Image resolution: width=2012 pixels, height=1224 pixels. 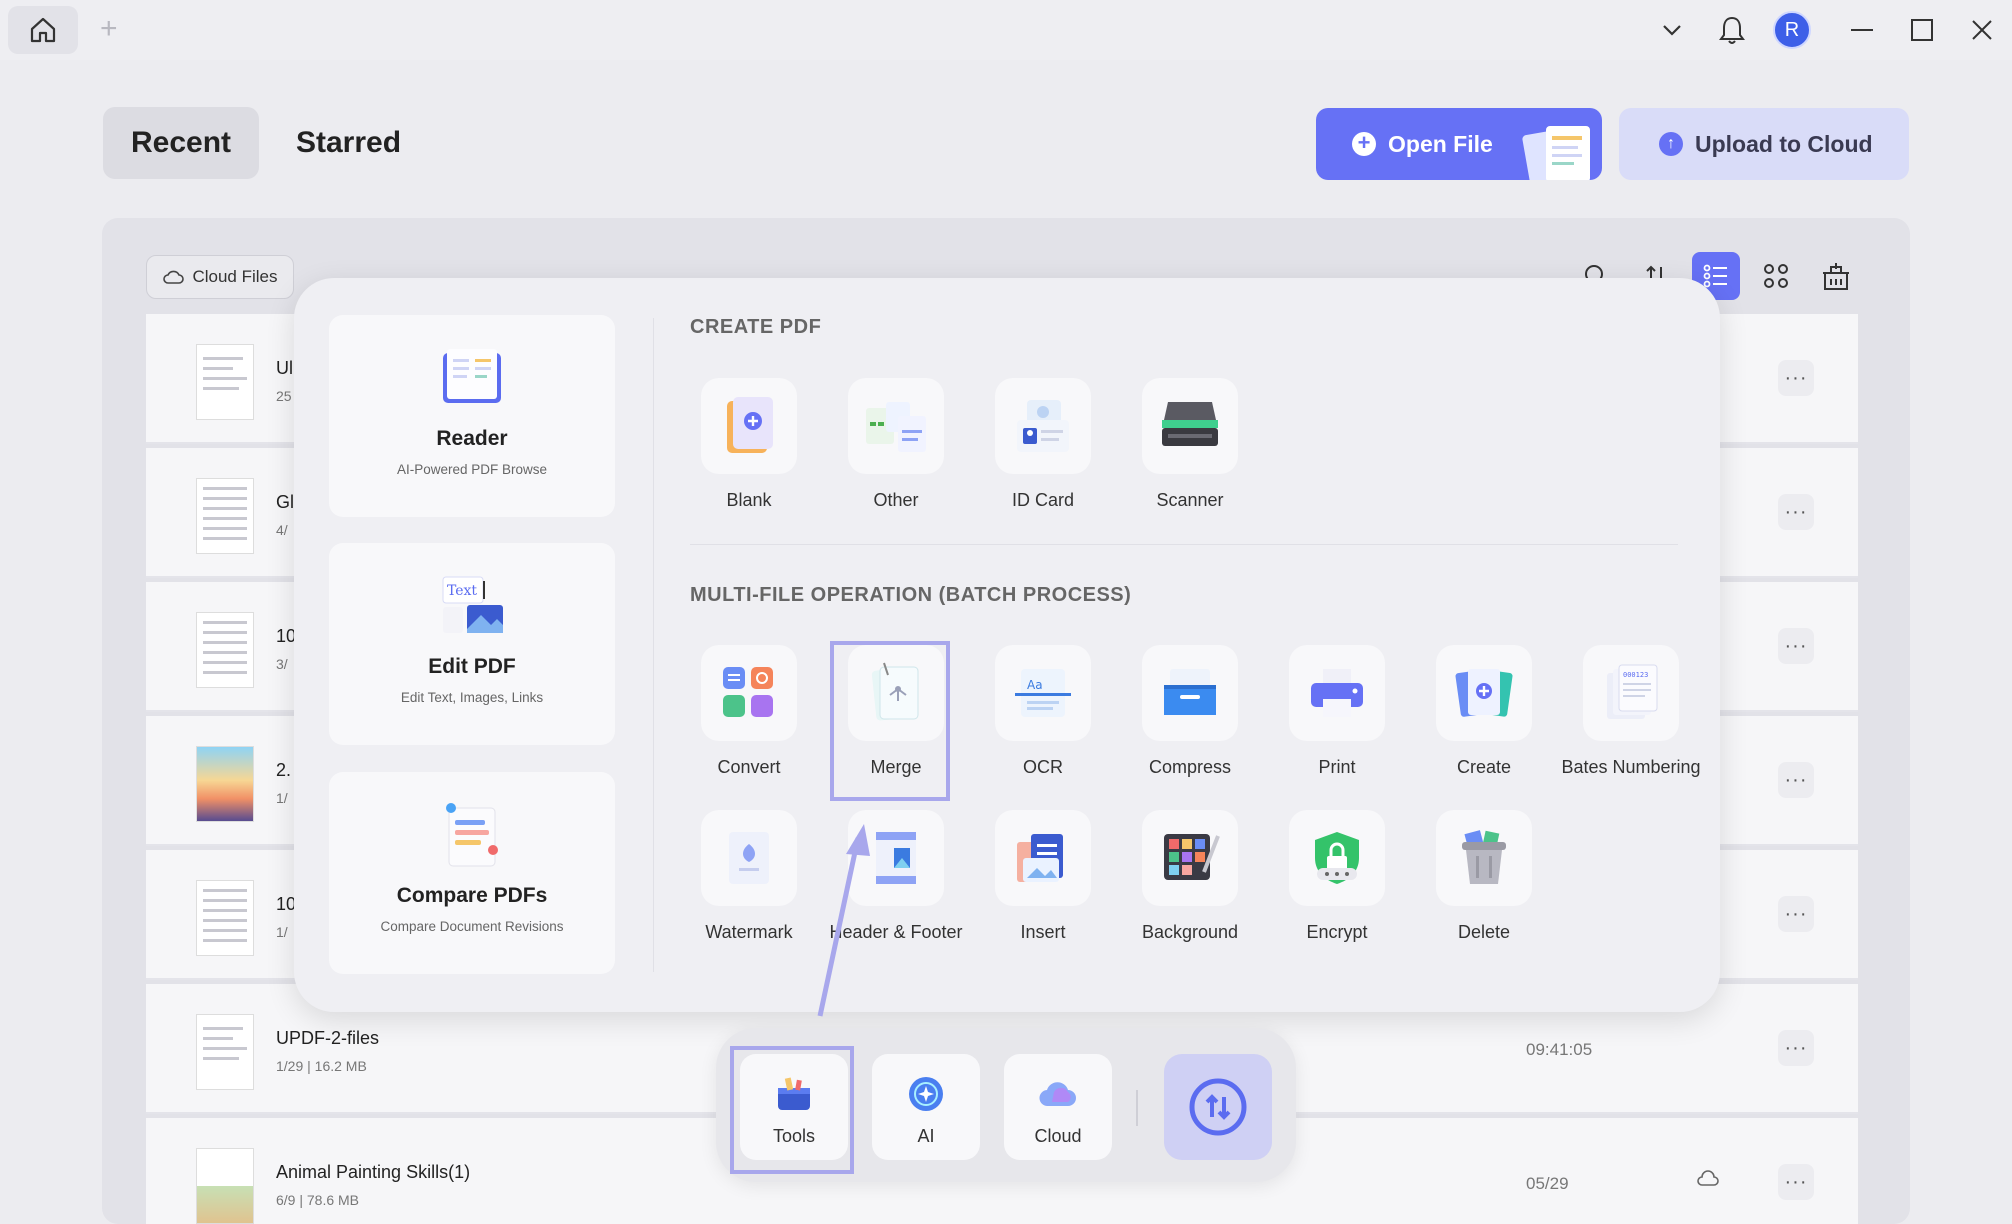 What do you see at coordinates (926, 1094) in the screenshot?
I see `ai-assistant-icon` at bounding box center [926, 1094].